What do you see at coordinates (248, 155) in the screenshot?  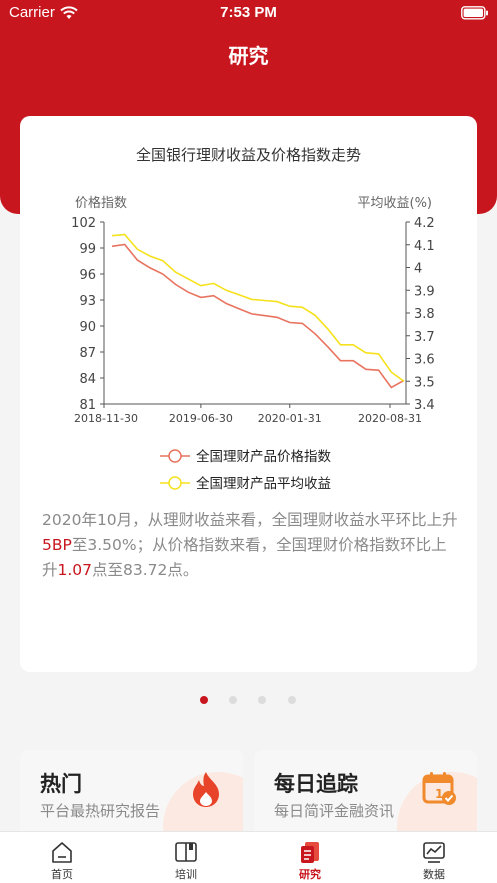 I see `chart-title: 全国银行理财收益及价格指数走势` at bounding box center [248, 155].